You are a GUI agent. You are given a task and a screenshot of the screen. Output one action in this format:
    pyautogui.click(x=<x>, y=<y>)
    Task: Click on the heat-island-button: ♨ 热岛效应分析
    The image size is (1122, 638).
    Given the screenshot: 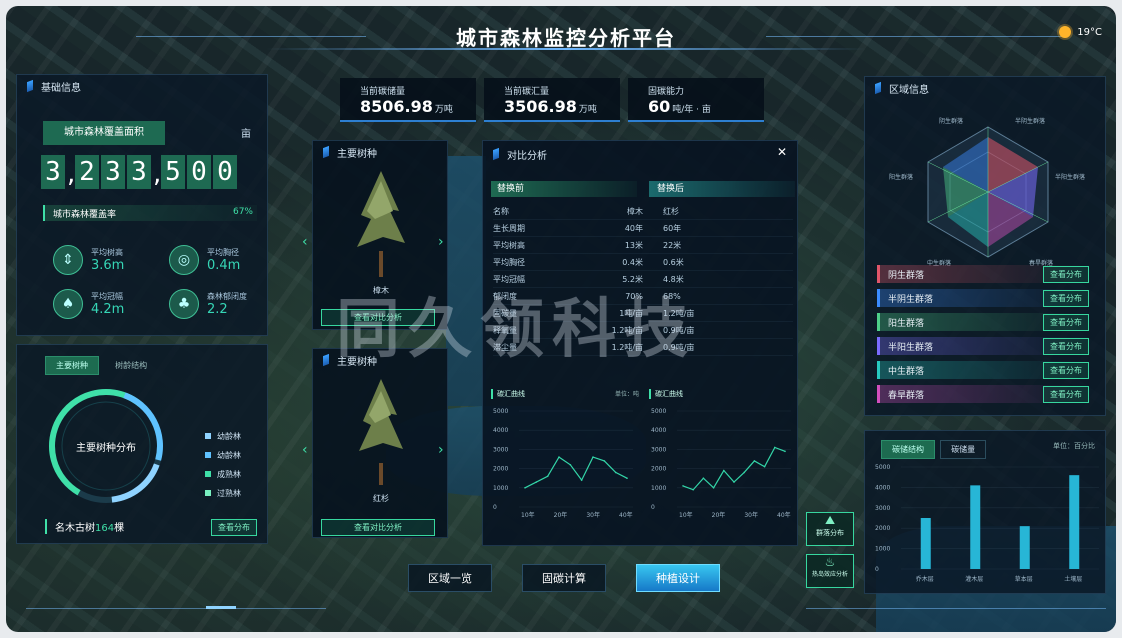 What is the action you would take?
    pyautogui.click(x=830, y=571)
    